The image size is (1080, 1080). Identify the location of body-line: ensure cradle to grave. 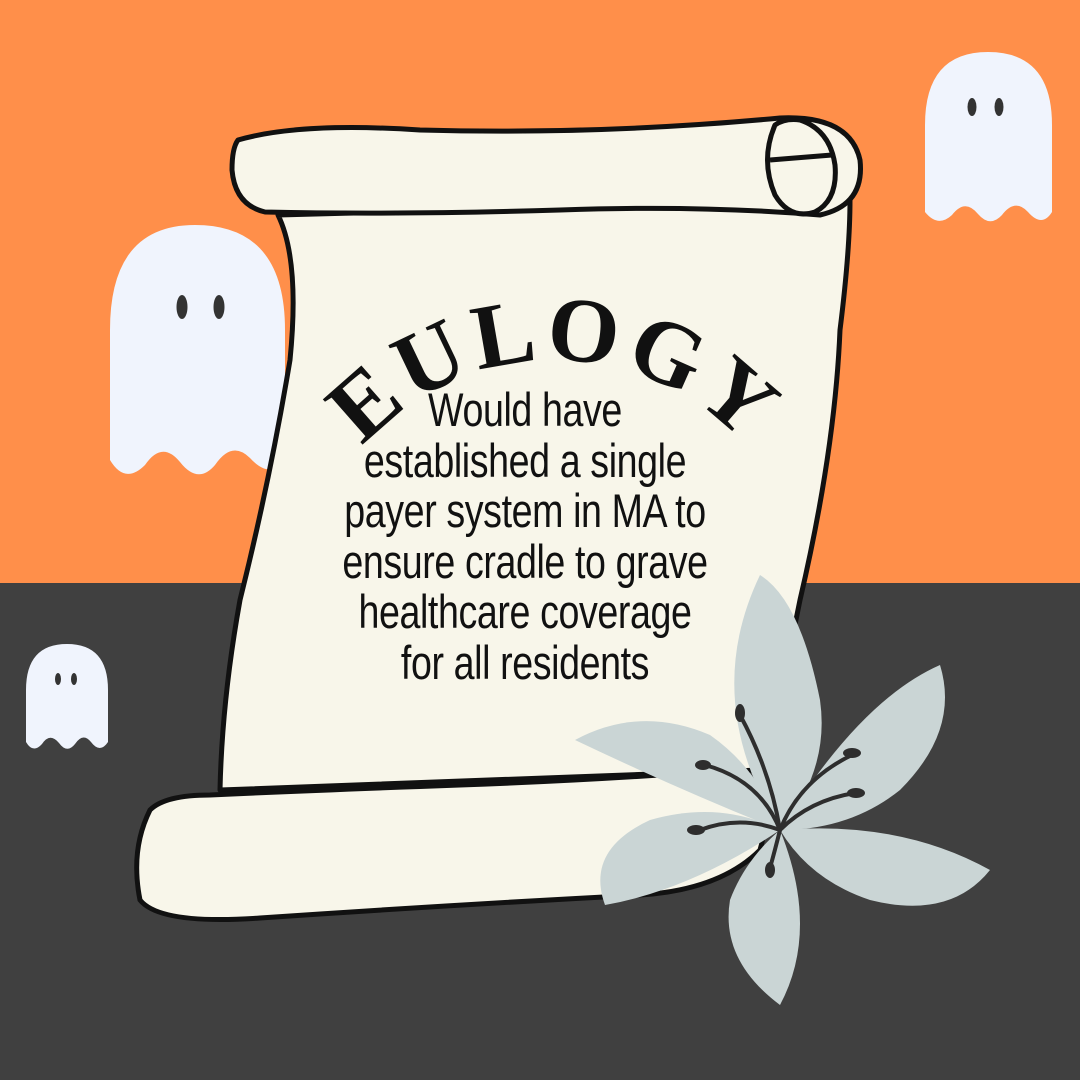
(525, 561).